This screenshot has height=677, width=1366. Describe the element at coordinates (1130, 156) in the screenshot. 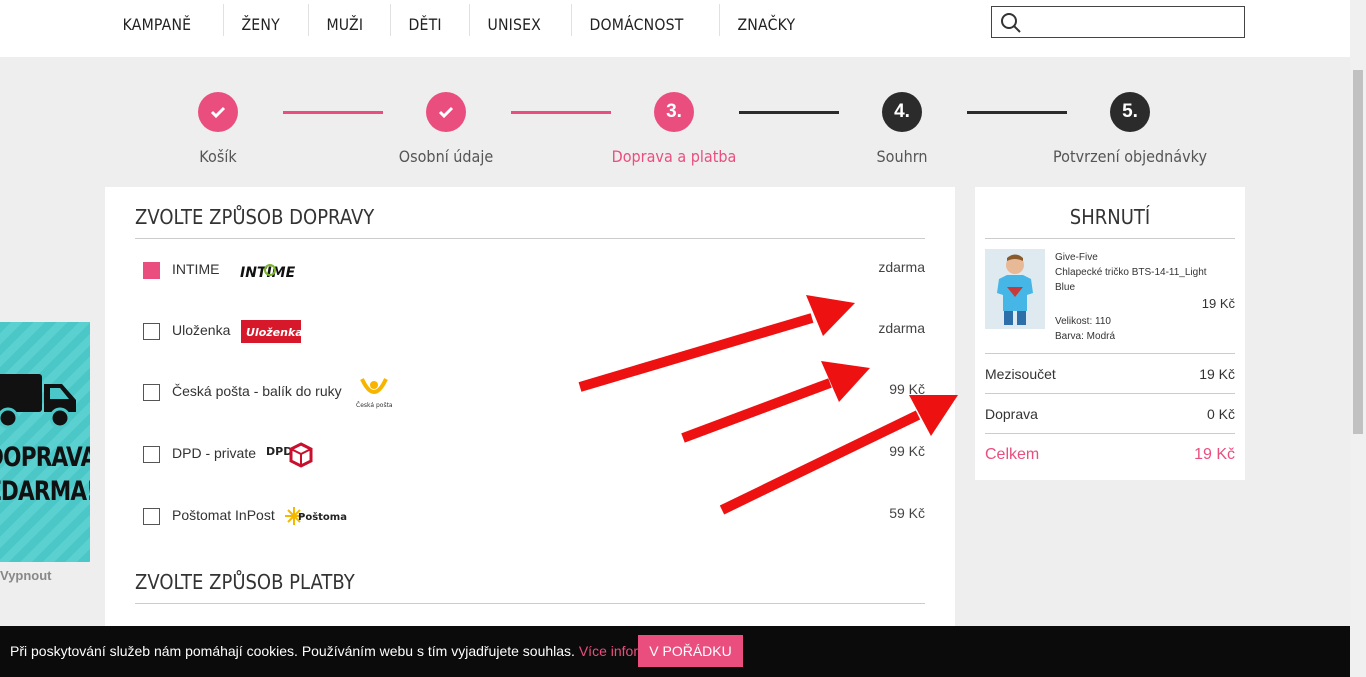

I see `step-label: Potvrzení objednávky` at that location.